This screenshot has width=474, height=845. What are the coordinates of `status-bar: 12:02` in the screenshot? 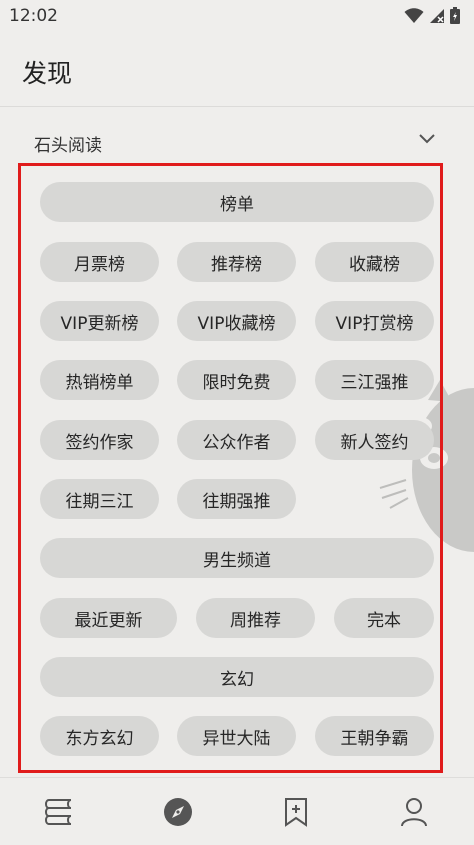 It's located at (237, 17).